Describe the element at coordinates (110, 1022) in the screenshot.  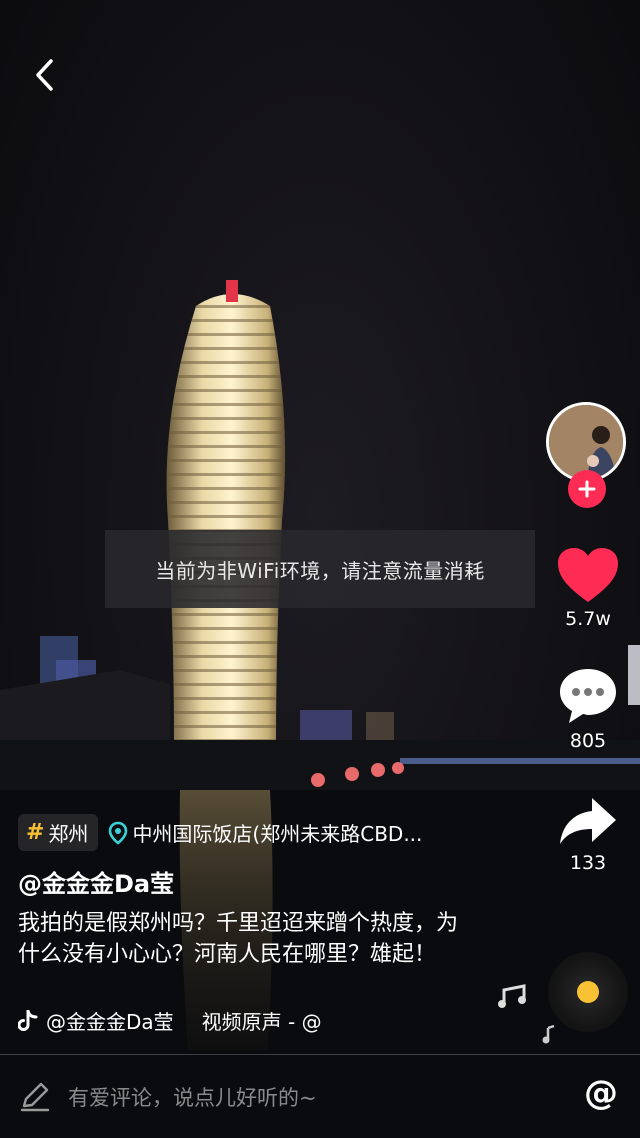
I see `music-author: @金金金Da莹` at that location.